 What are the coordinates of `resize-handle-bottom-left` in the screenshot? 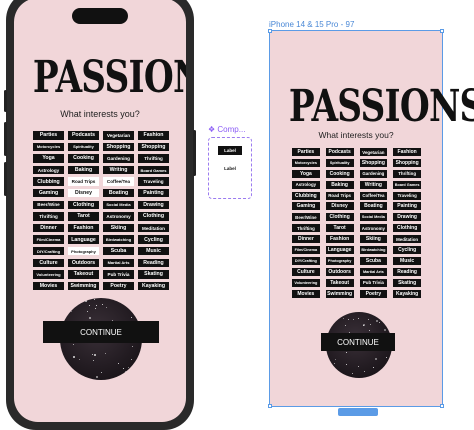 It's located at (270, 406).